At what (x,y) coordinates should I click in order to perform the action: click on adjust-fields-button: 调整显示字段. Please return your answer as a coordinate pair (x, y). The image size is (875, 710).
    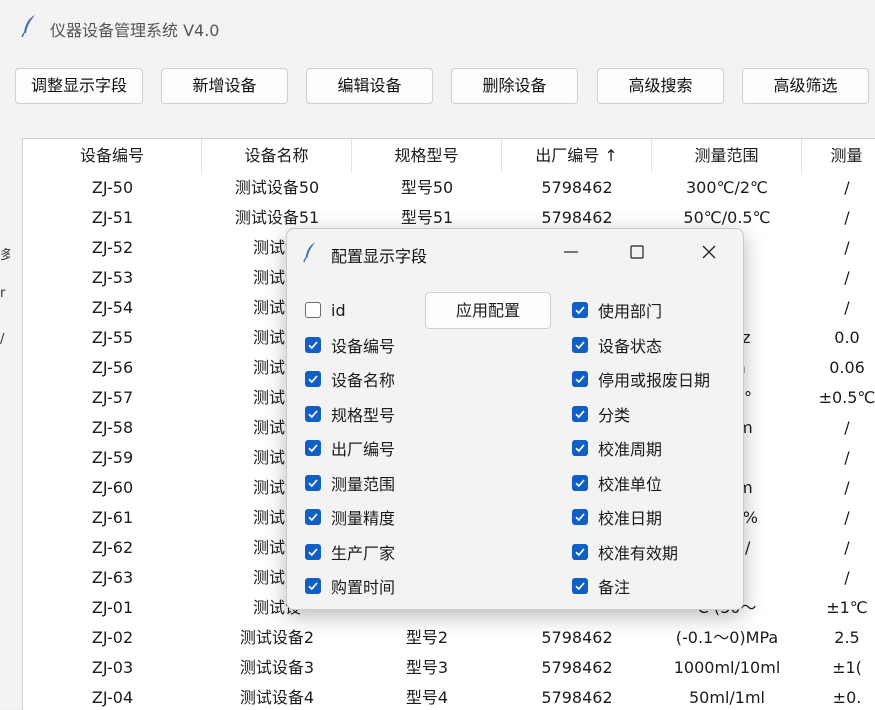
    Looking at the image, I should click on (79, 86).